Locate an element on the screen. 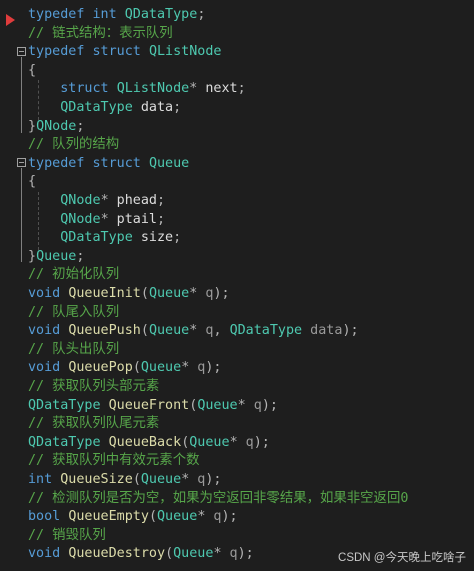  code-token: // 获取队列中有效元素个数 is located at coordinates (114, 461).